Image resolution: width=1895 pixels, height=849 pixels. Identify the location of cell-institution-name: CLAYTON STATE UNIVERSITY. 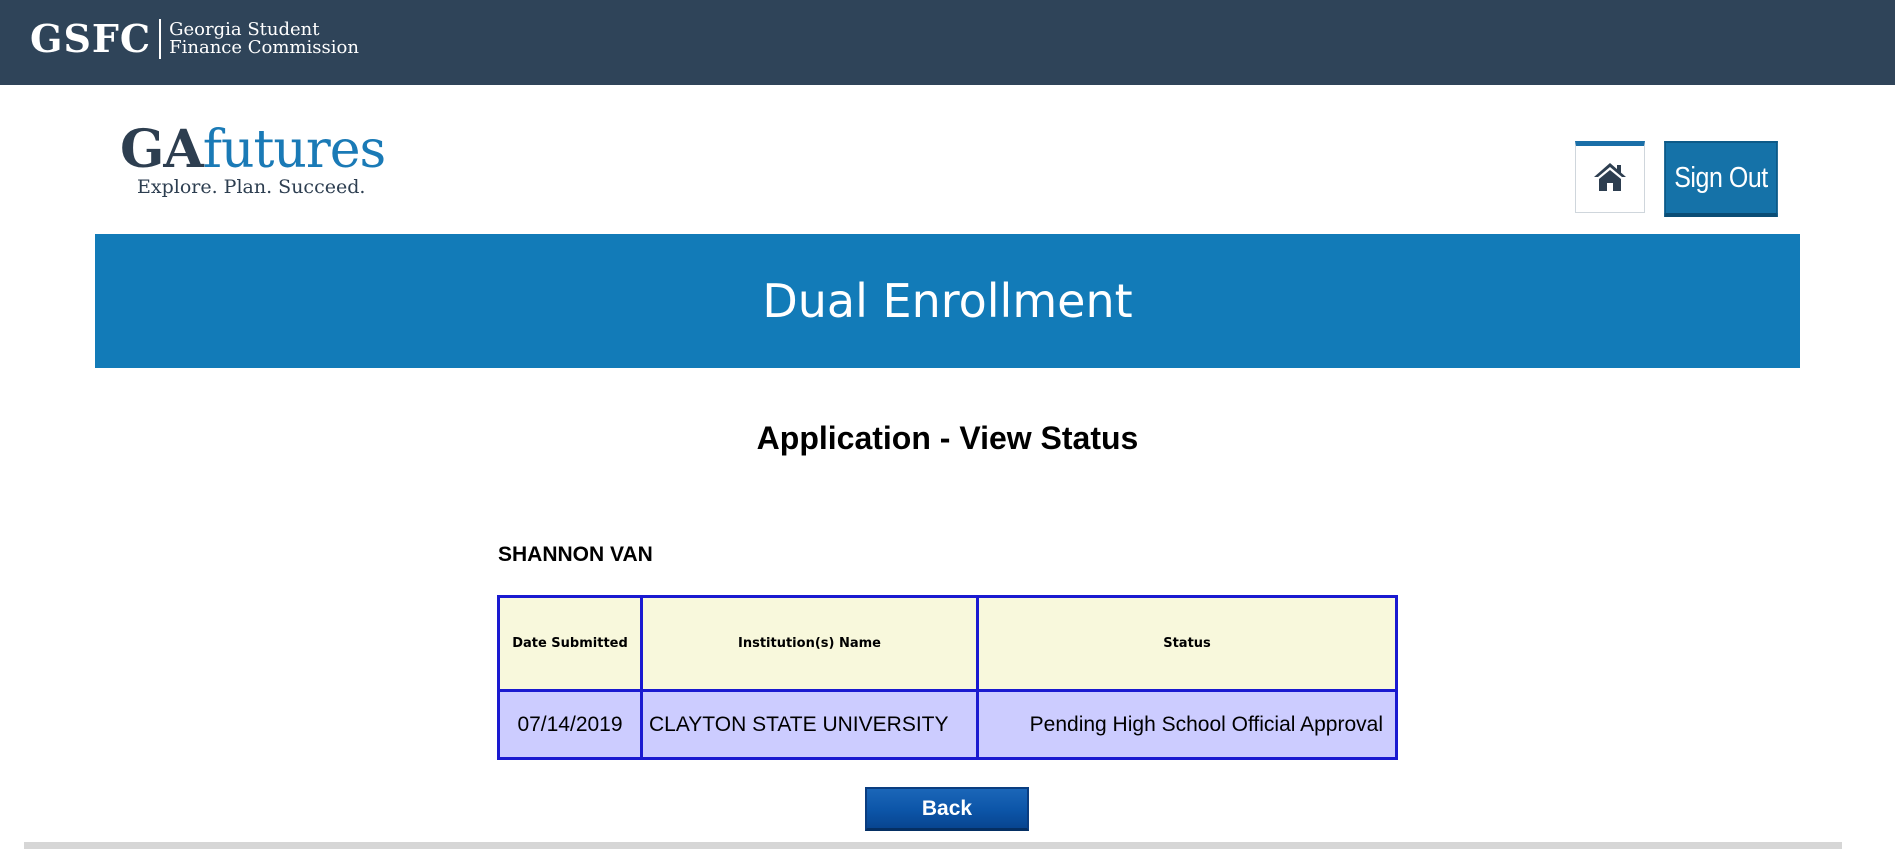
(809, 724).